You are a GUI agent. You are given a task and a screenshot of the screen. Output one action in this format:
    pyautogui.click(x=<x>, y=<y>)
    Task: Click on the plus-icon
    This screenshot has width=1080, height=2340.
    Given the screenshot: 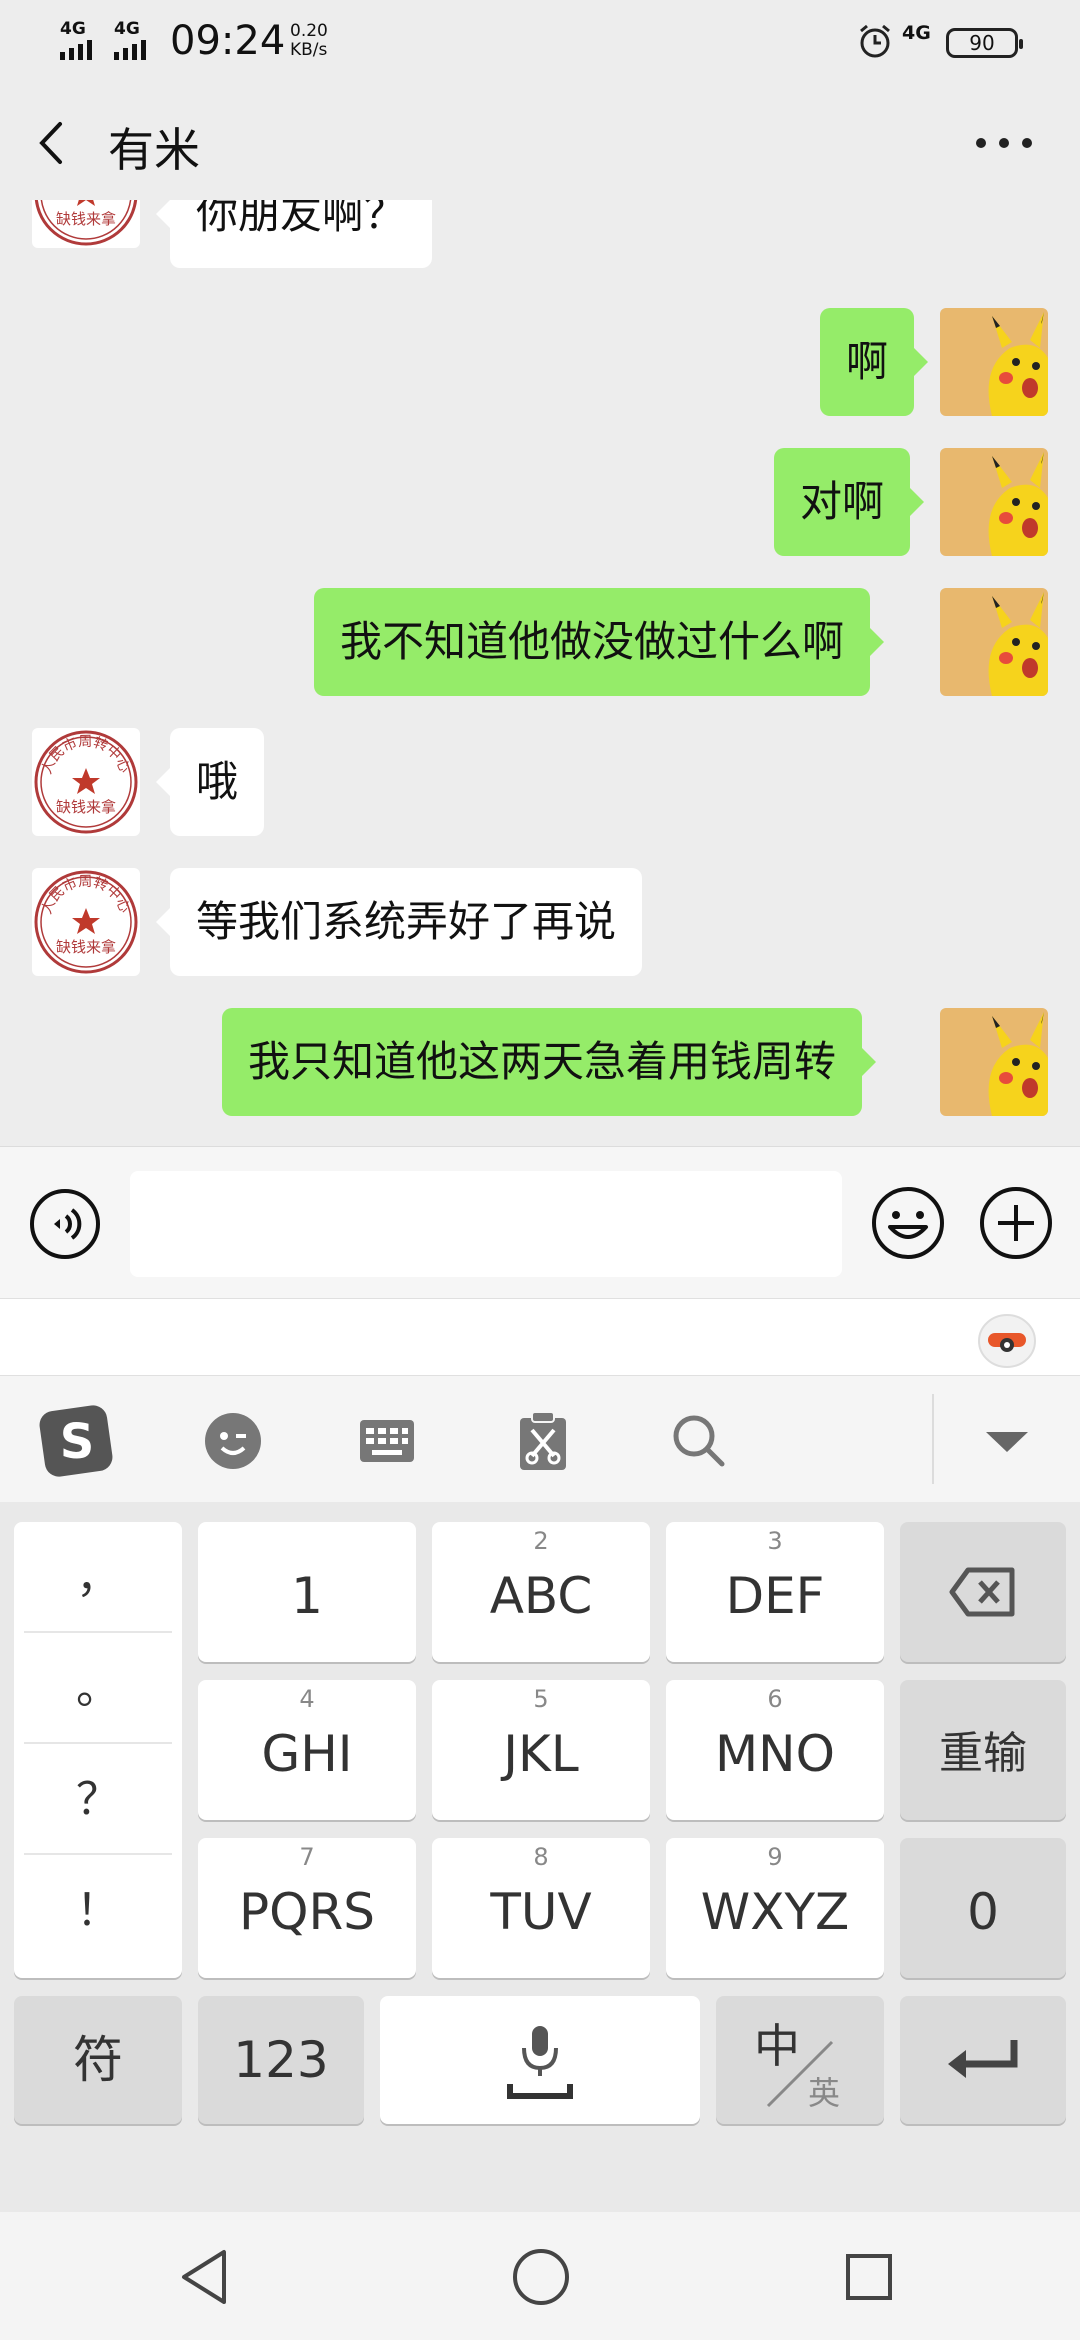 What is the action you would take?
    pyautogui.click(x=1016, y=1223)
    